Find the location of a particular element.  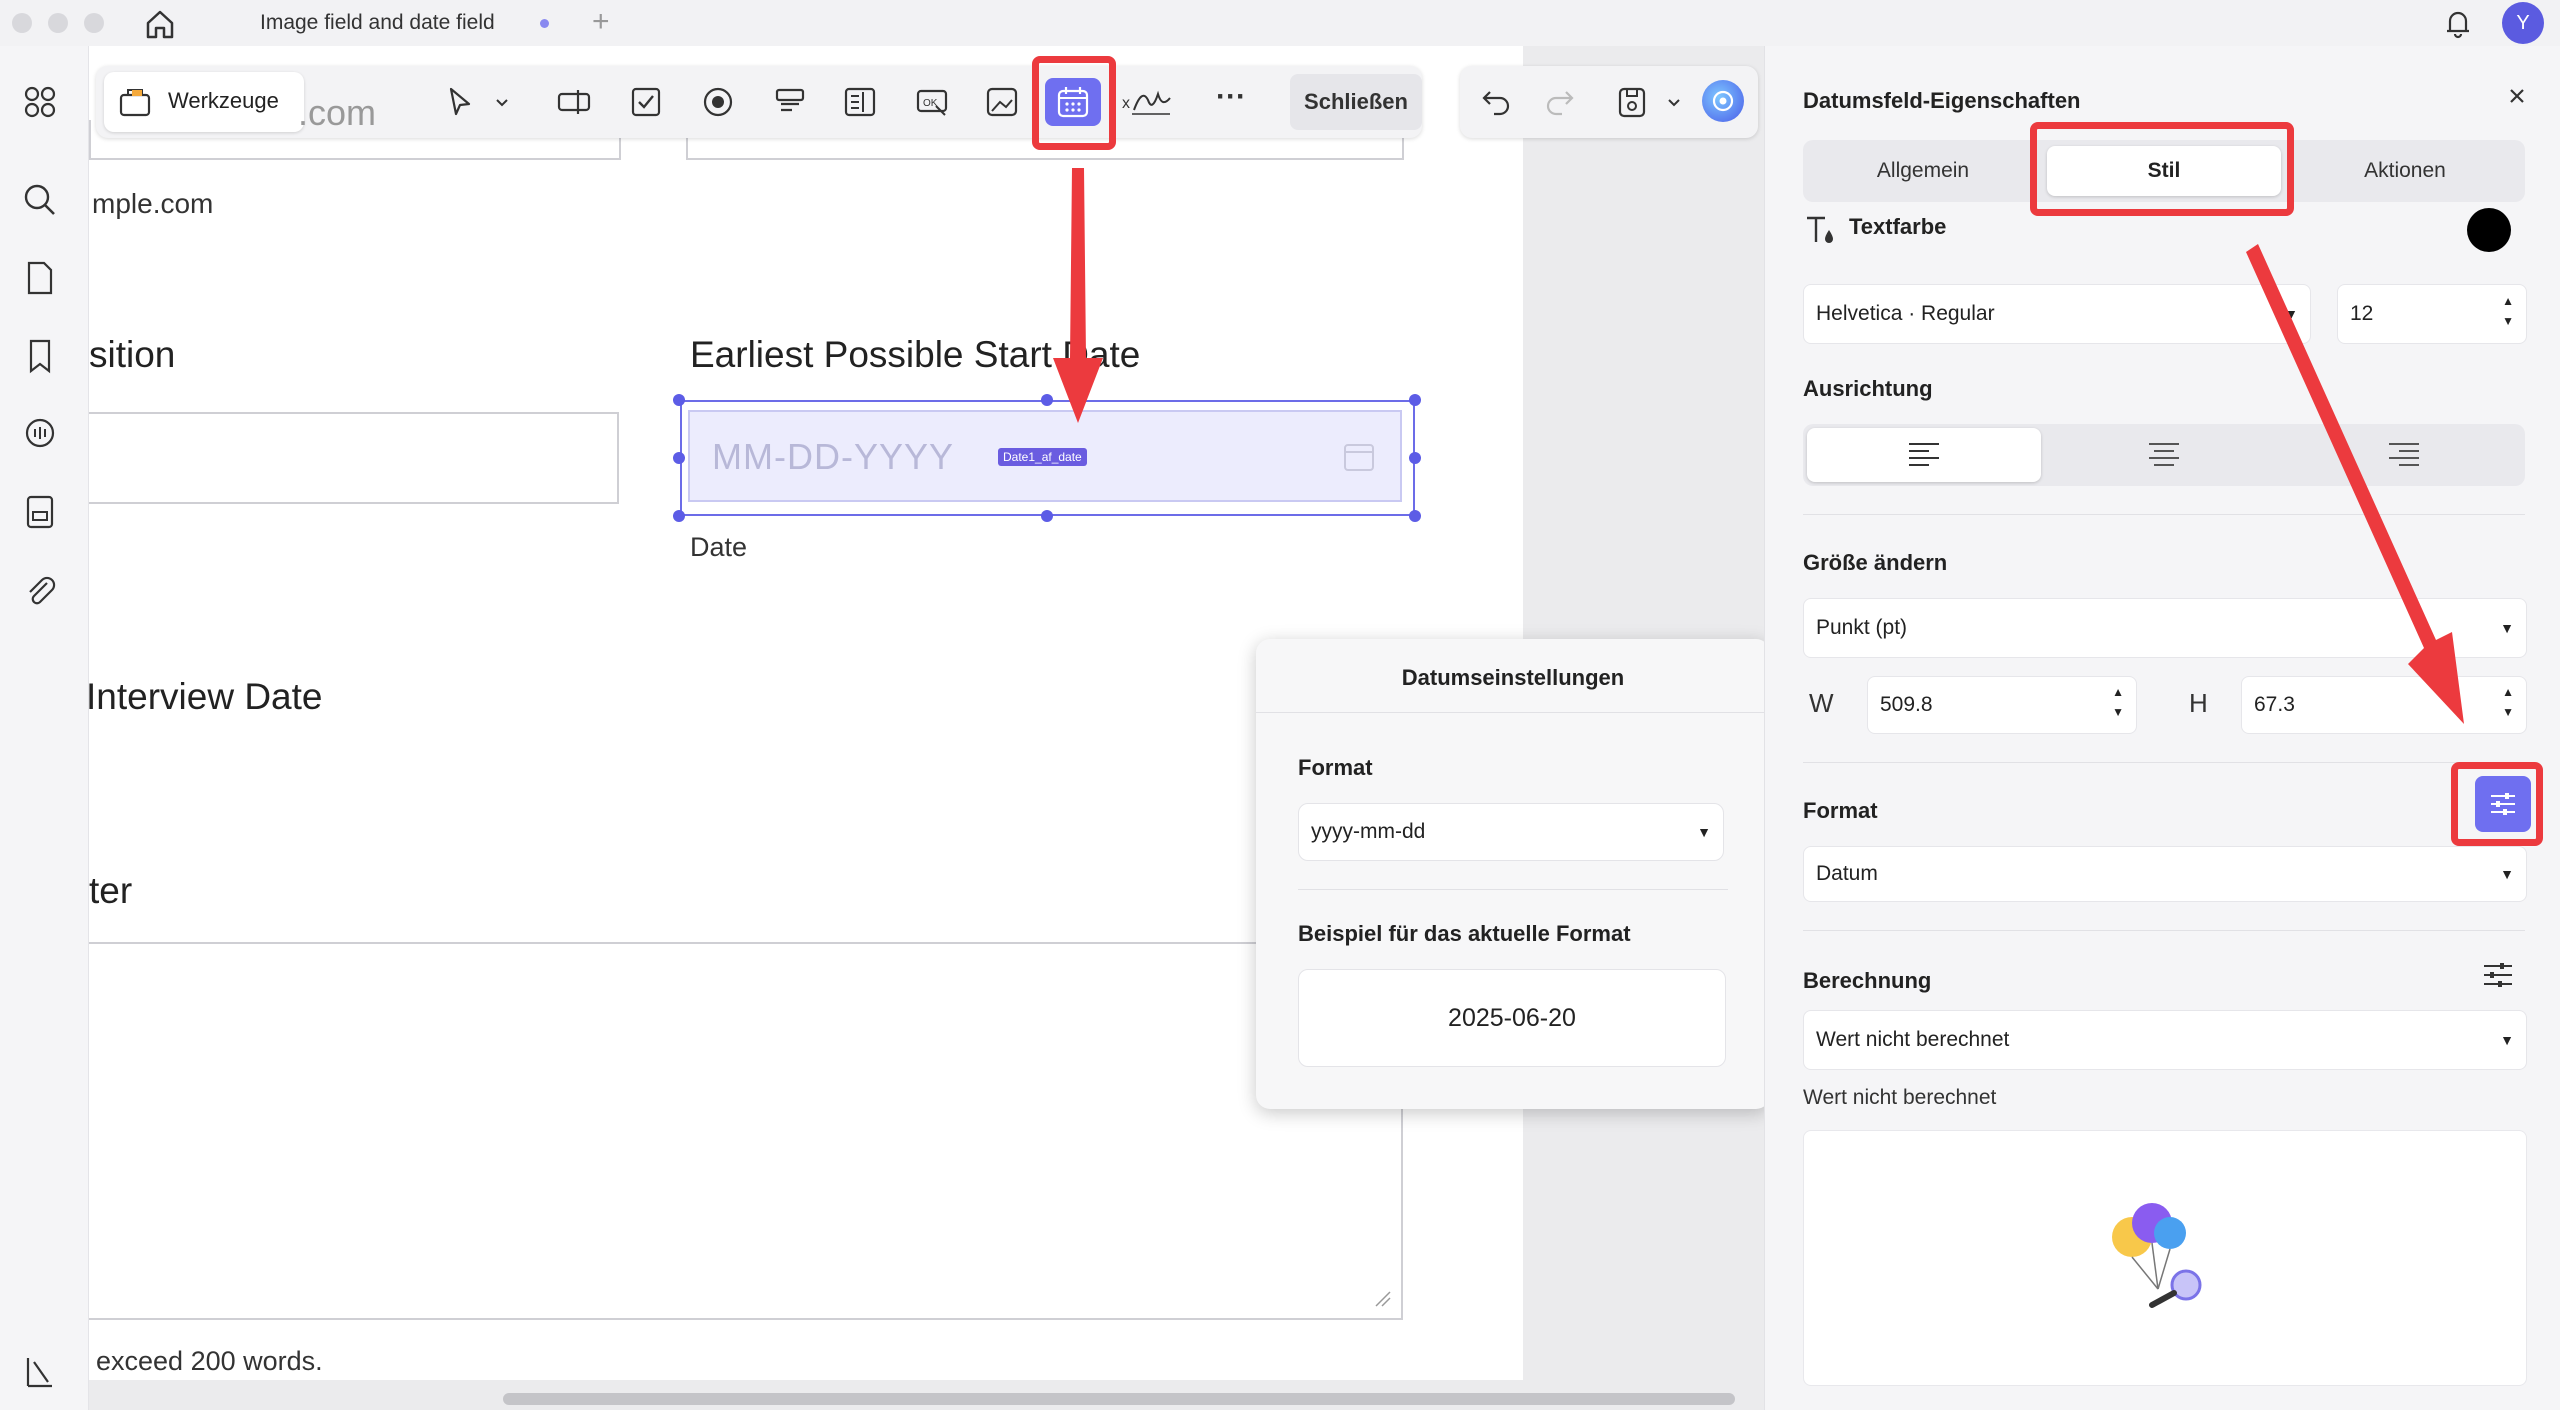

highlight-box-format-button is located at coordinates (2497, 804).